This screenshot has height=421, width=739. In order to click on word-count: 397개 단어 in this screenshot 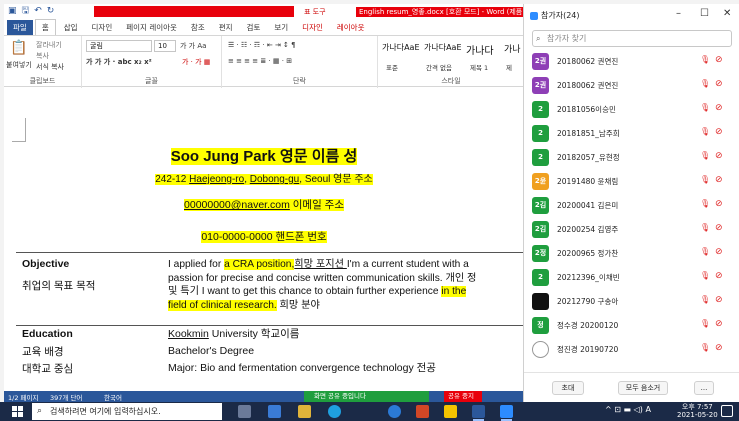, I will do `click(66, 397)`.